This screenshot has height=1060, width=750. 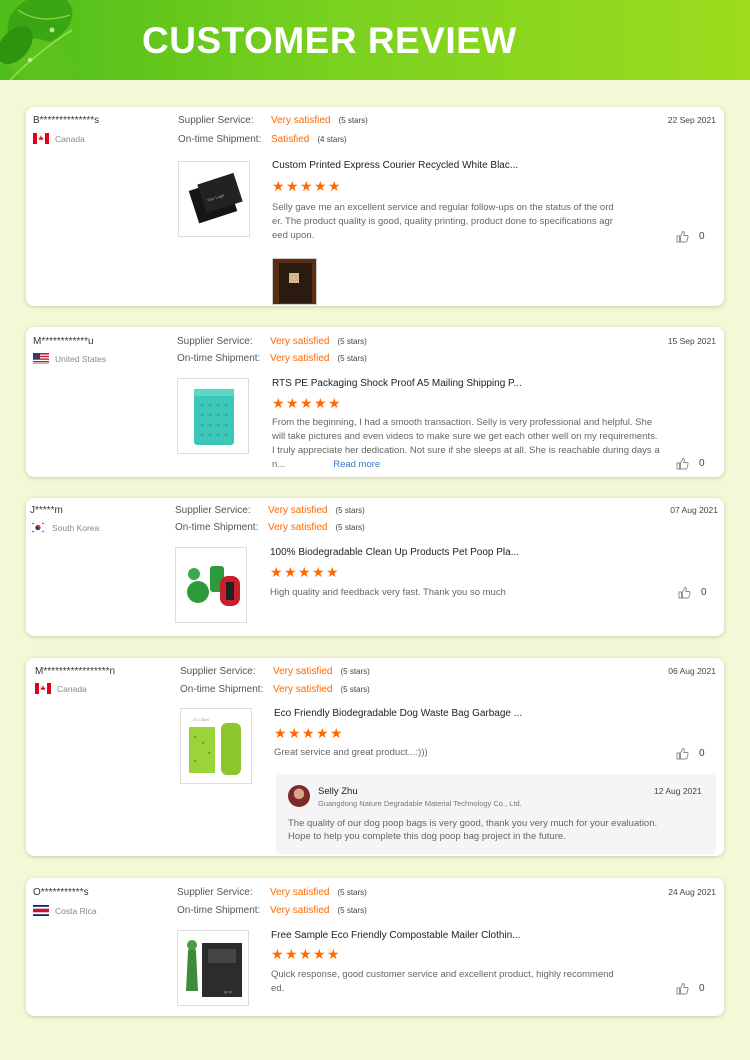 I want to click on country-name: South Korea, so click(x=76, y=527).